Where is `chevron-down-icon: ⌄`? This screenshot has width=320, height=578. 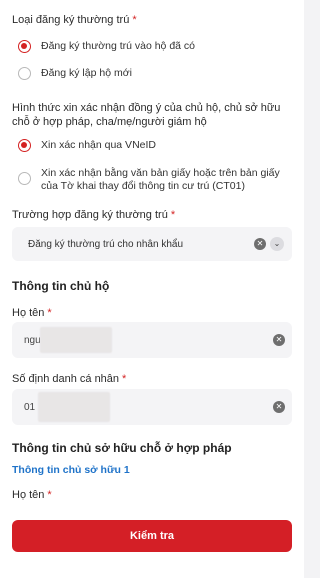 chevron-down-icon: ⌄ is located at coordinates (277, 244).